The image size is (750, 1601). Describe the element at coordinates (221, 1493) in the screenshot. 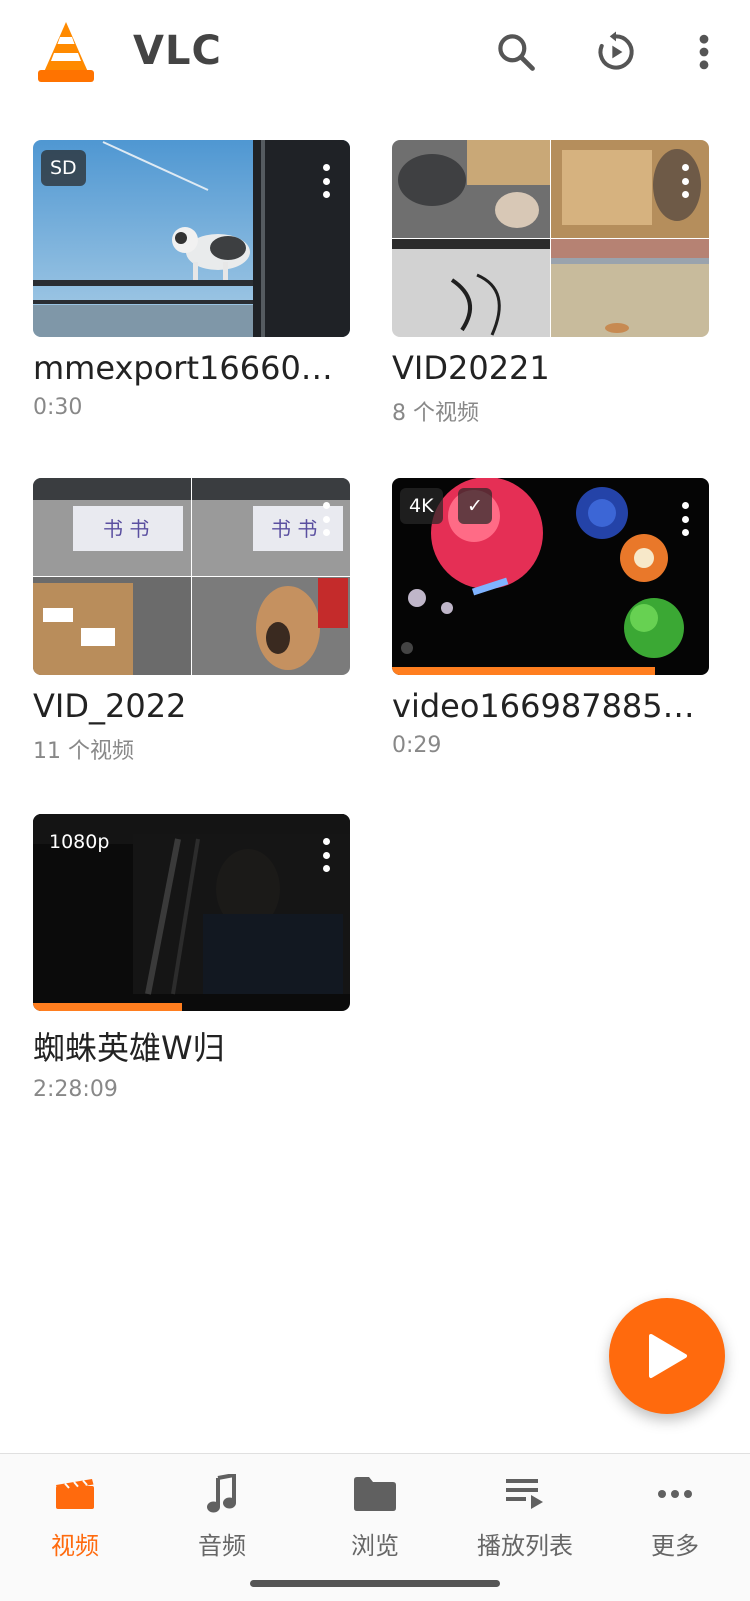

I see `music-note-icon` at that location.